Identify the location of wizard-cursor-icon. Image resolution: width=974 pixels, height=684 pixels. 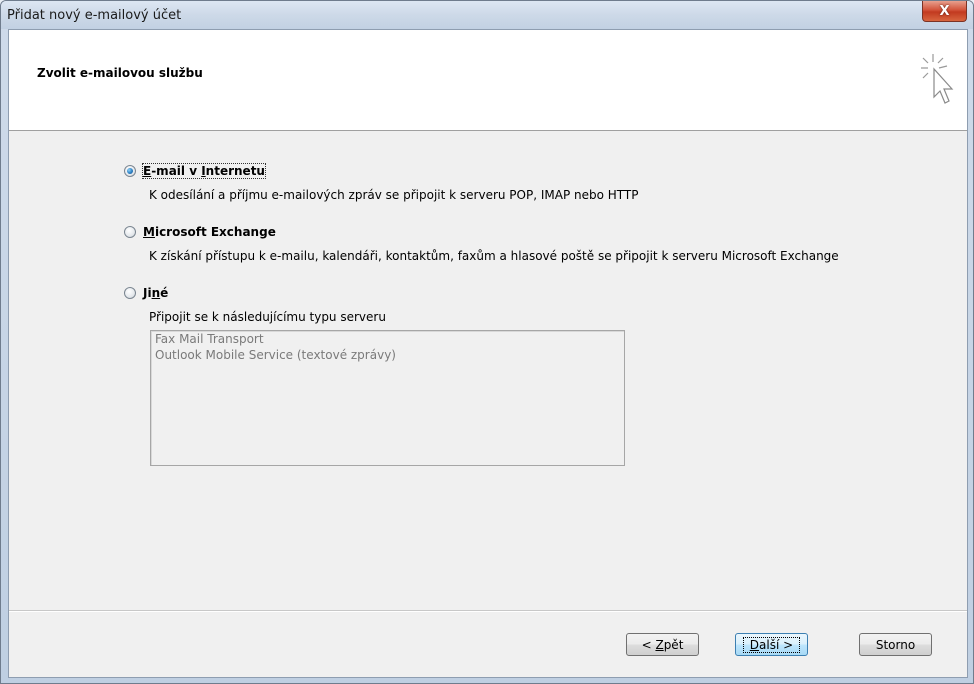
(937, 79).